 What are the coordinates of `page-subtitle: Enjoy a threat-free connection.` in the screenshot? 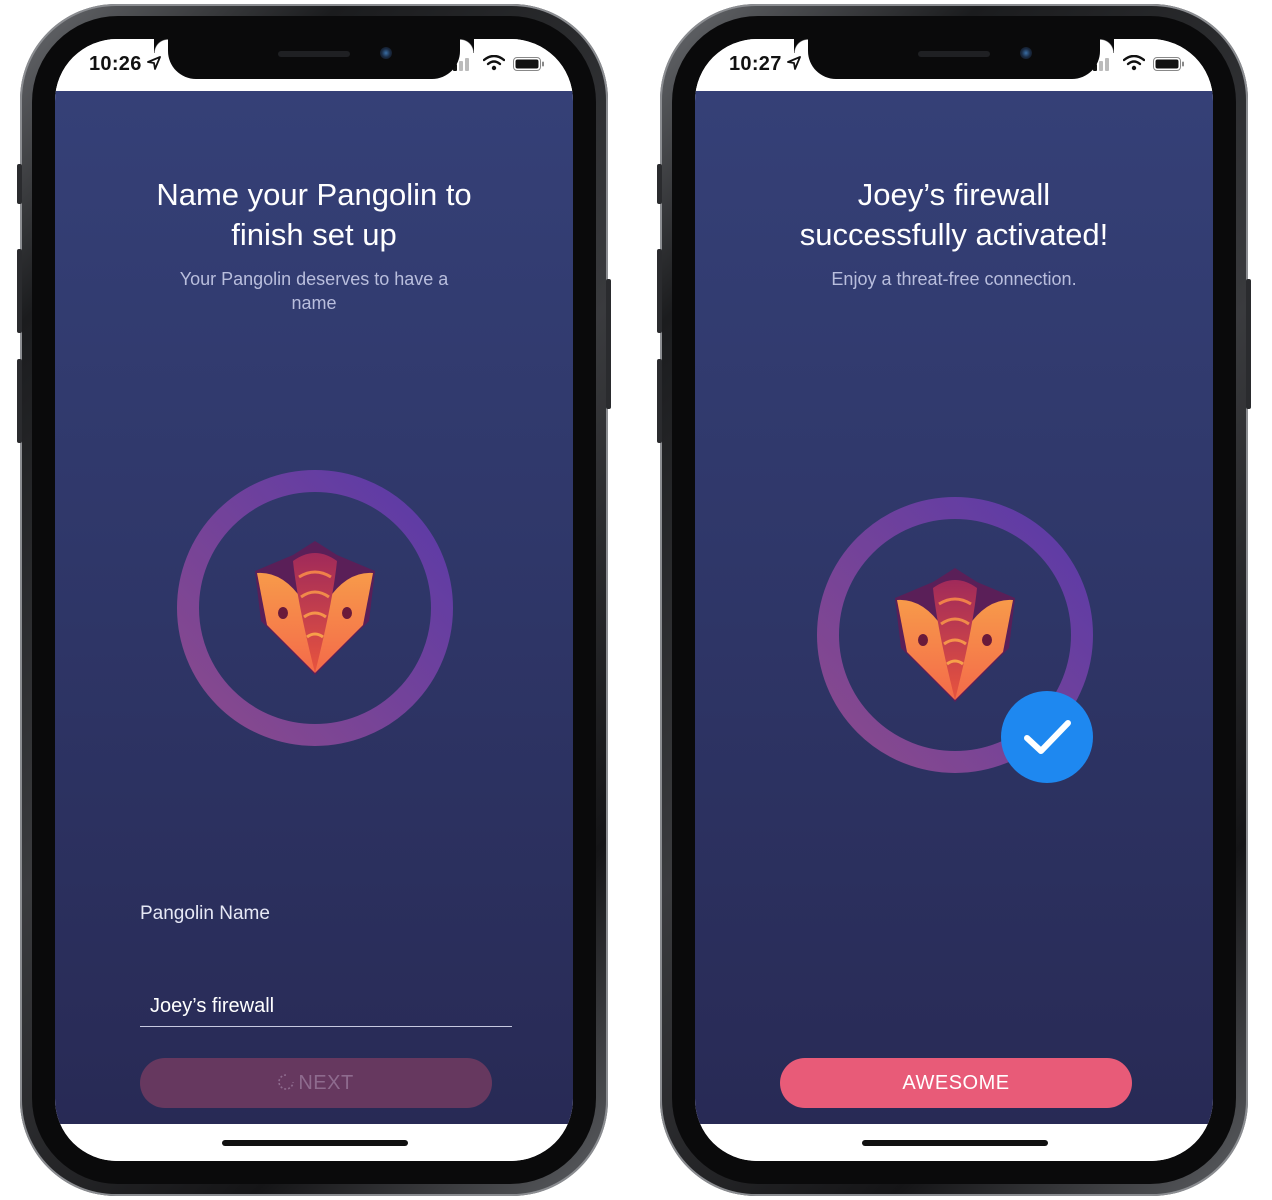 It's located at (954, 279).